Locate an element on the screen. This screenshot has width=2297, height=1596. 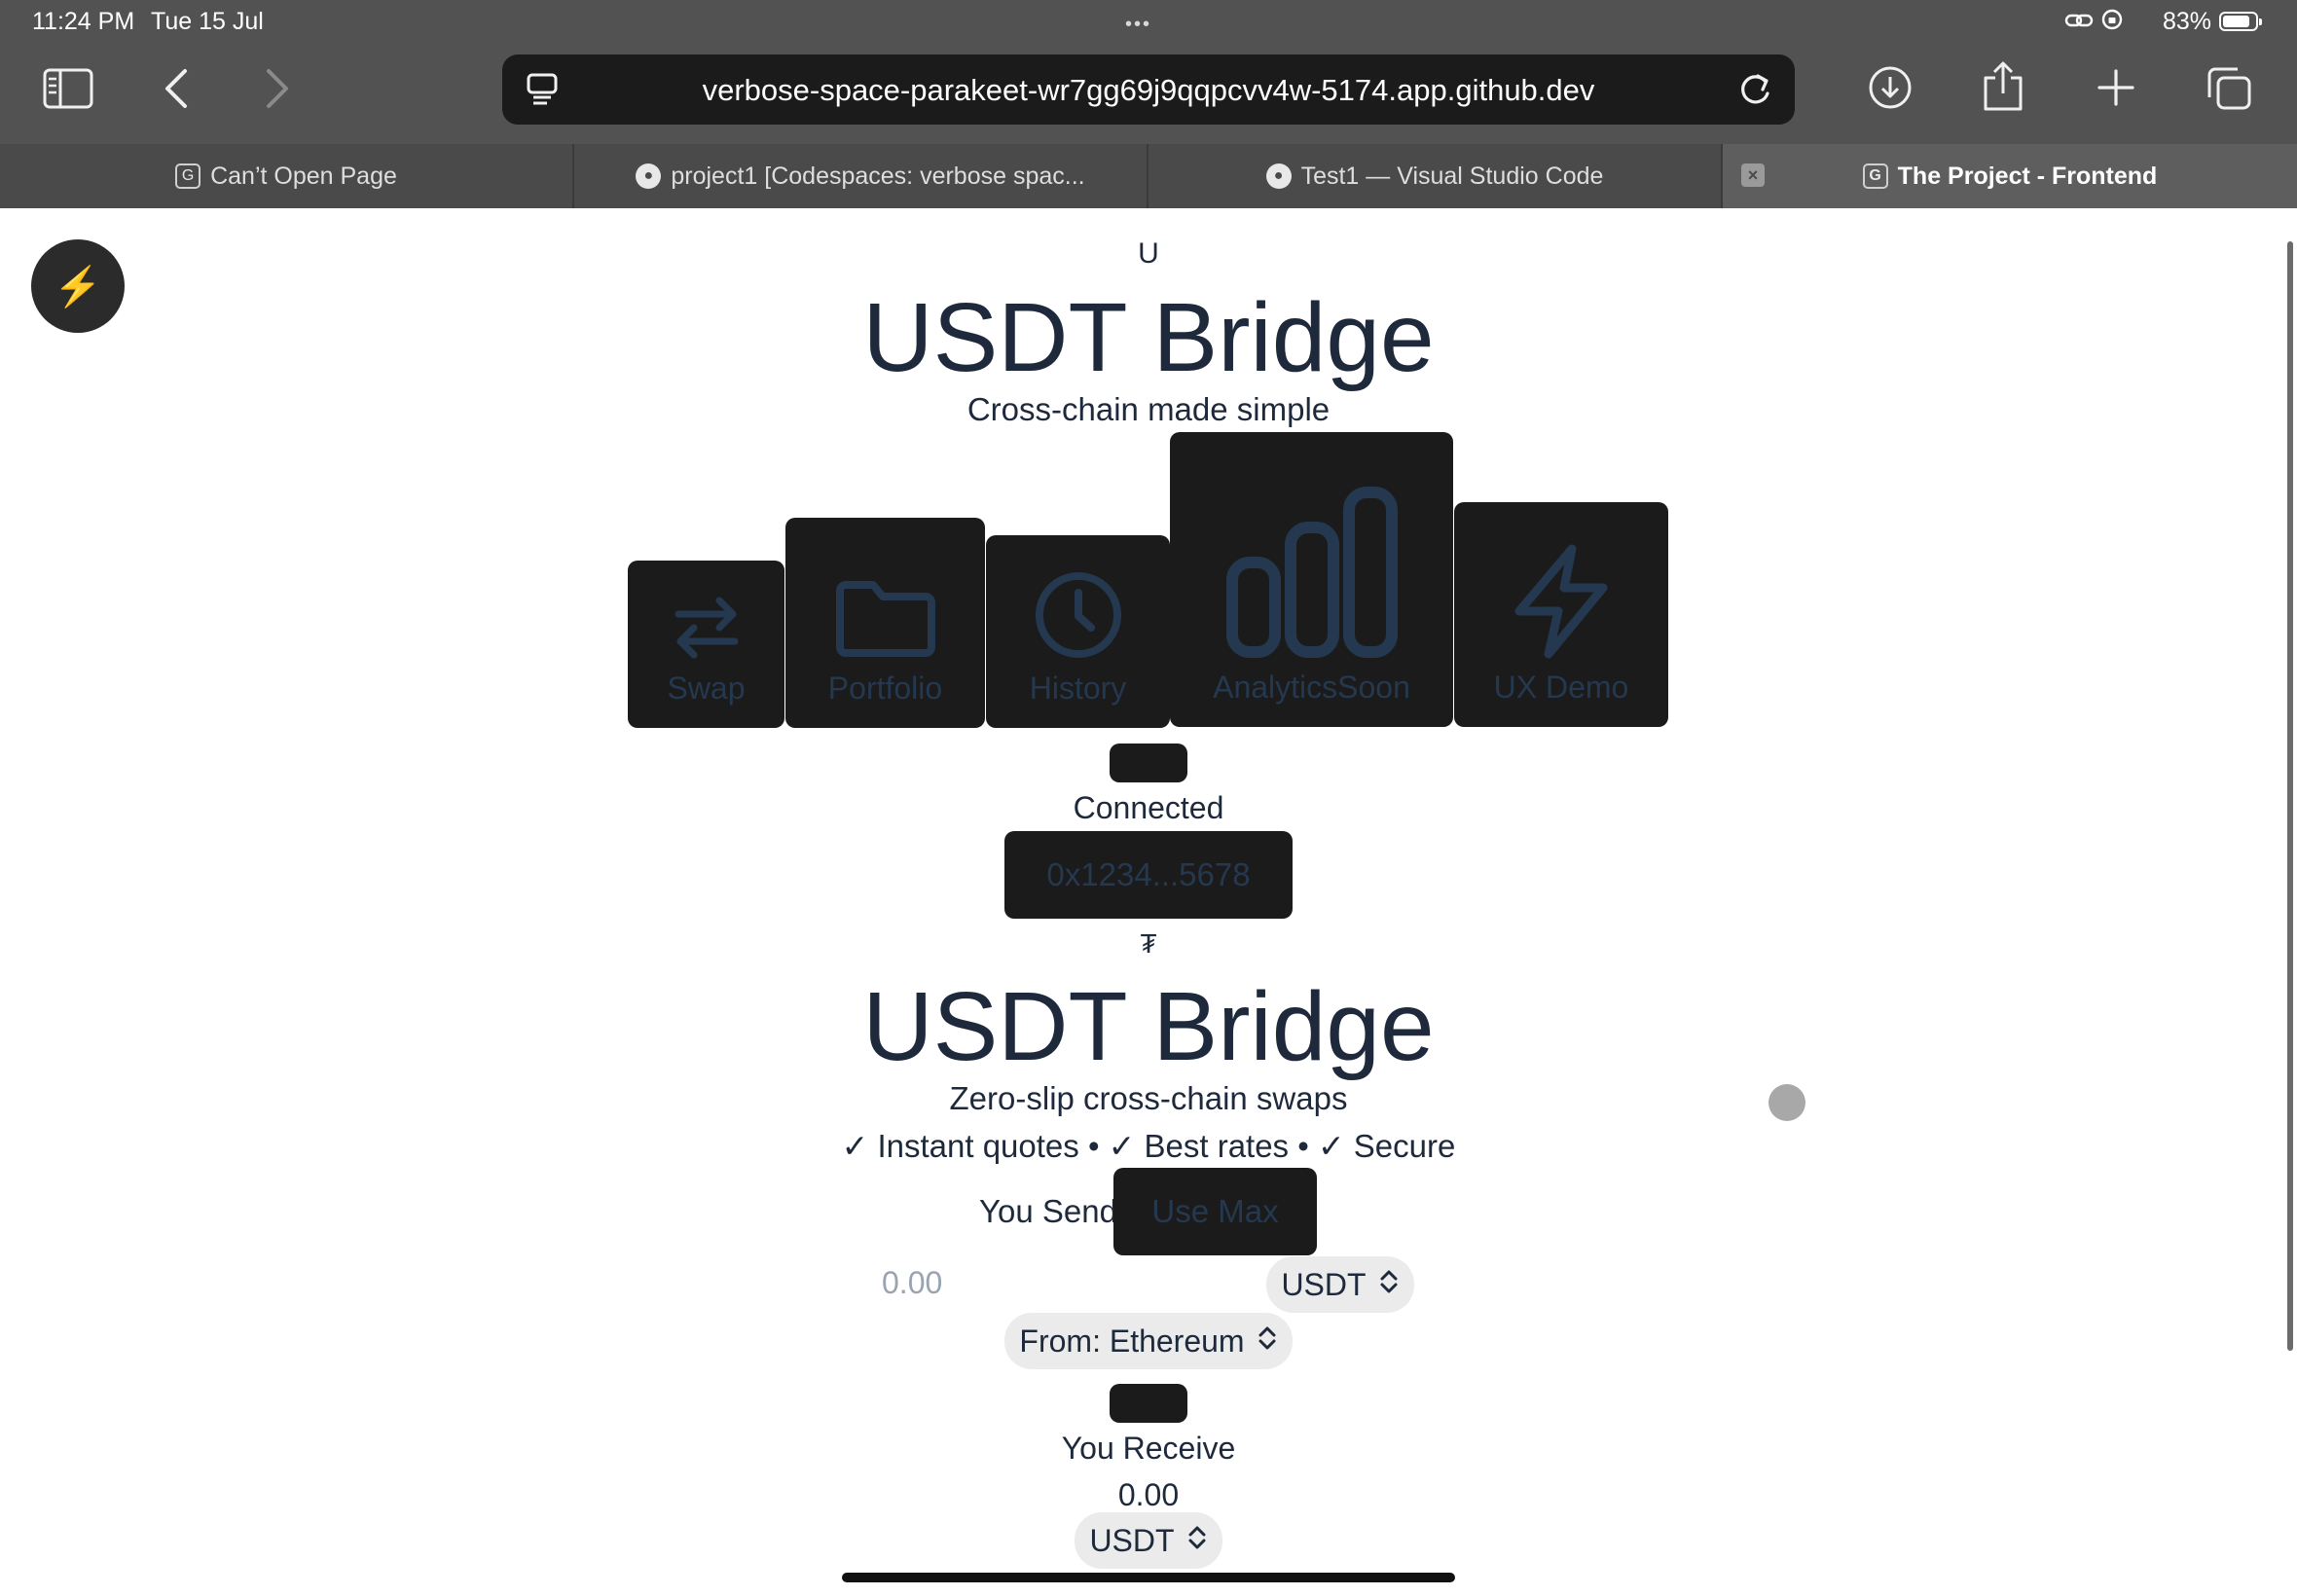
close-tab-icon: × is located at coordinates (1753, 175).